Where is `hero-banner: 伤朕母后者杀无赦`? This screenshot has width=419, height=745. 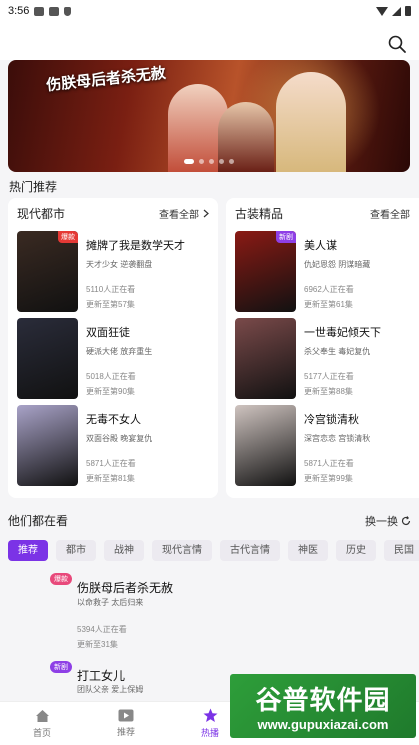 hero-banner: 伤朕母后者杀无赦 is located at coordinates (209, 116).